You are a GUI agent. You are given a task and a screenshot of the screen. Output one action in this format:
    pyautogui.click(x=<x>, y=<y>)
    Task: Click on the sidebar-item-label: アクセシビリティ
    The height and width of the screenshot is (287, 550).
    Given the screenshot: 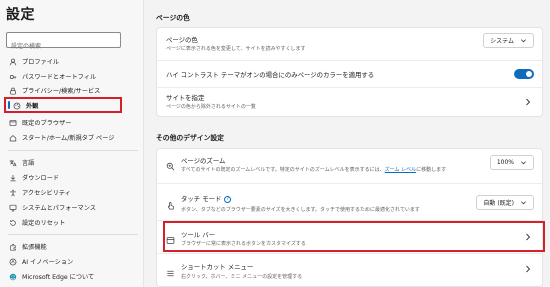 What is the action you would take?
    pyautogui.click(x=46, y=193)
    